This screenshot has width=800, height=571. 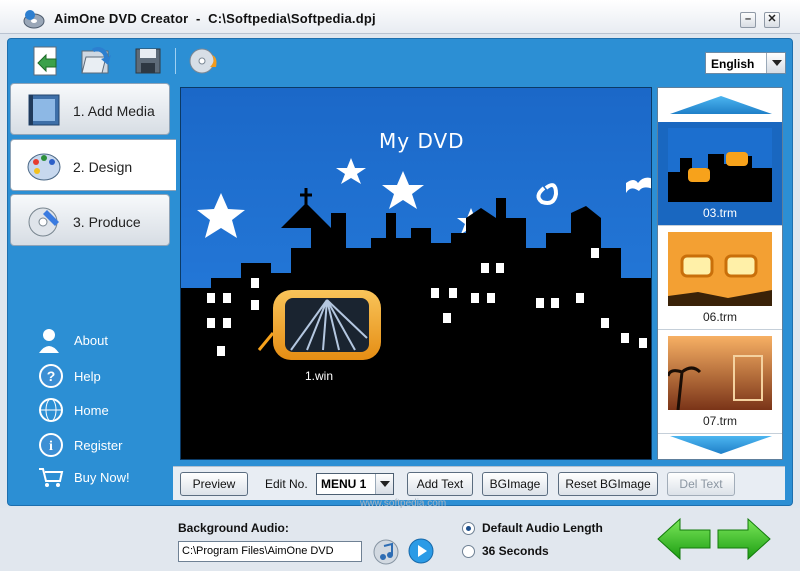 I want to click on save-project-icon, so click(x=148, y=61).